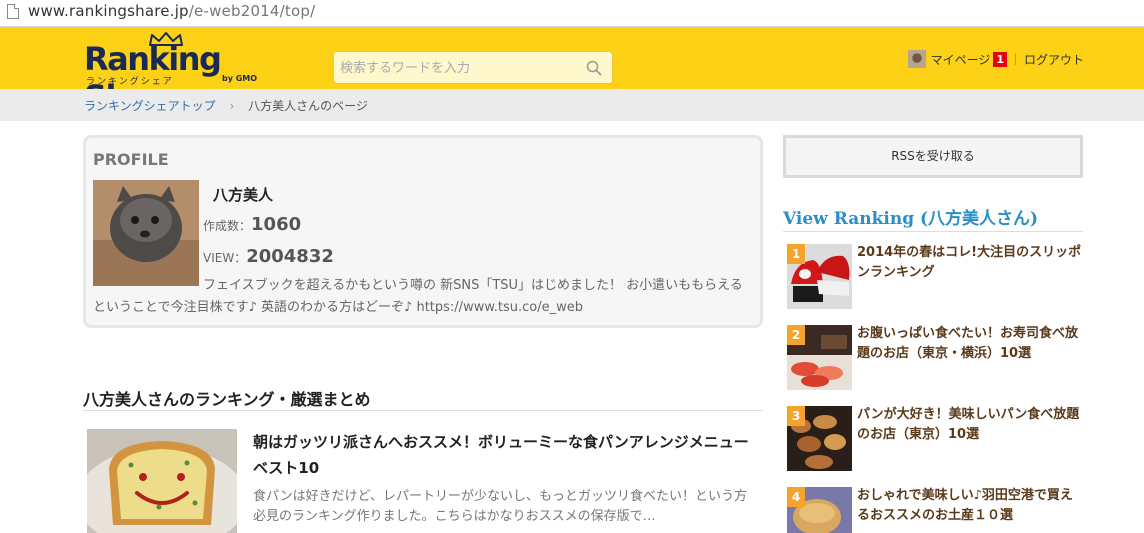  I want to click on breadcrumb-home-link: ランキングシェアトップ, so click(150, 106).